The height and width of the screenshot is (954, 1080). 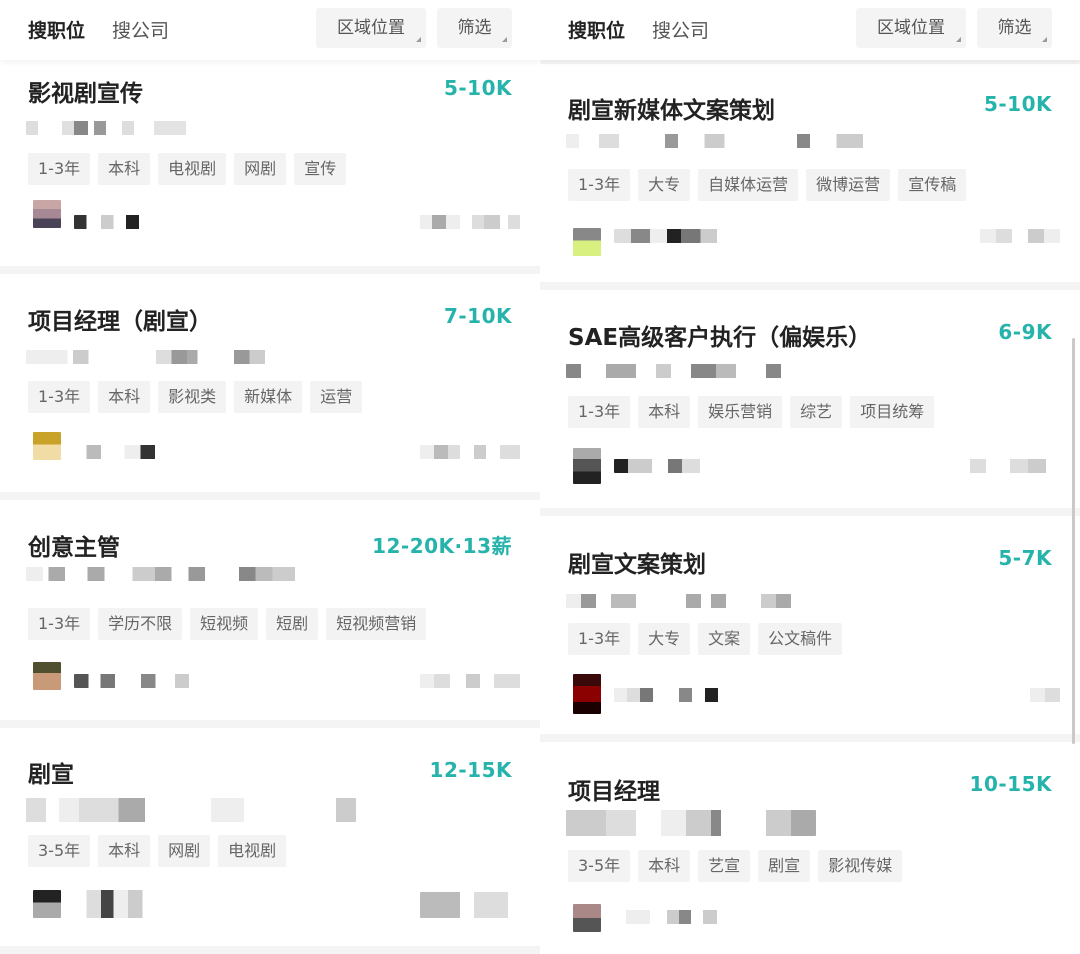 I want to click on job-salary: 6-9K, so click(x=1025, y=332).